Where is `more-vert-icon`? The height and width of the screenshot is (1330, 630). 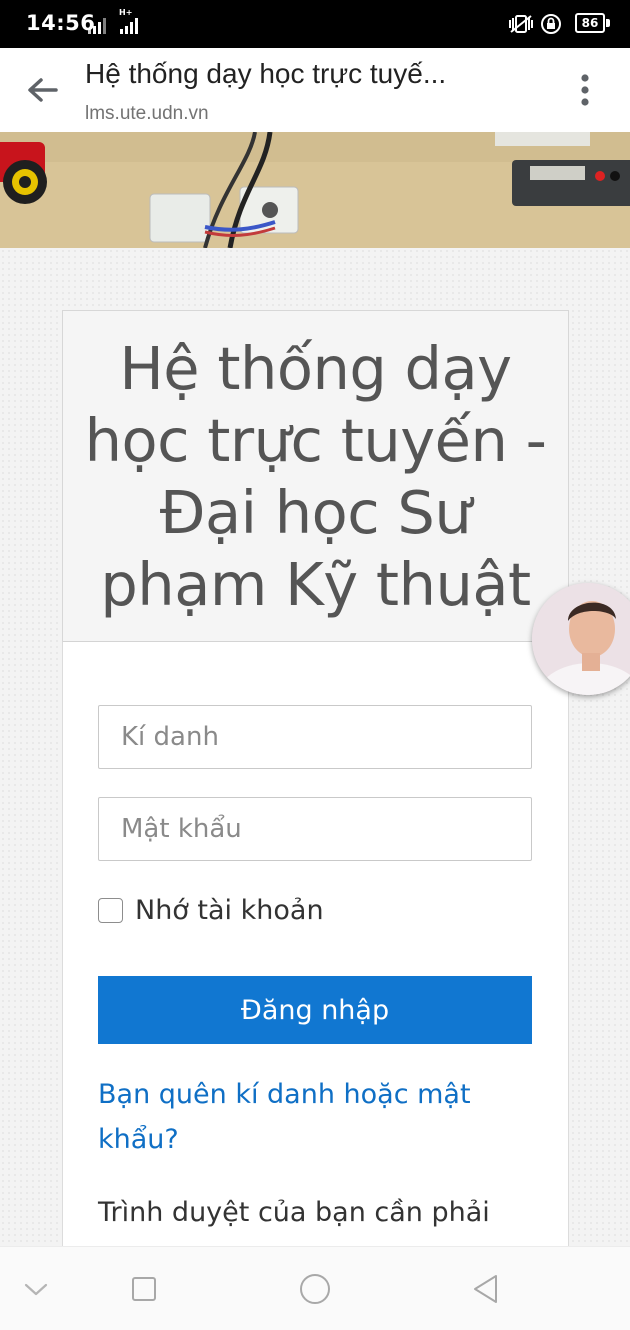 more-vert-icon is located at coordinates (585, 90).